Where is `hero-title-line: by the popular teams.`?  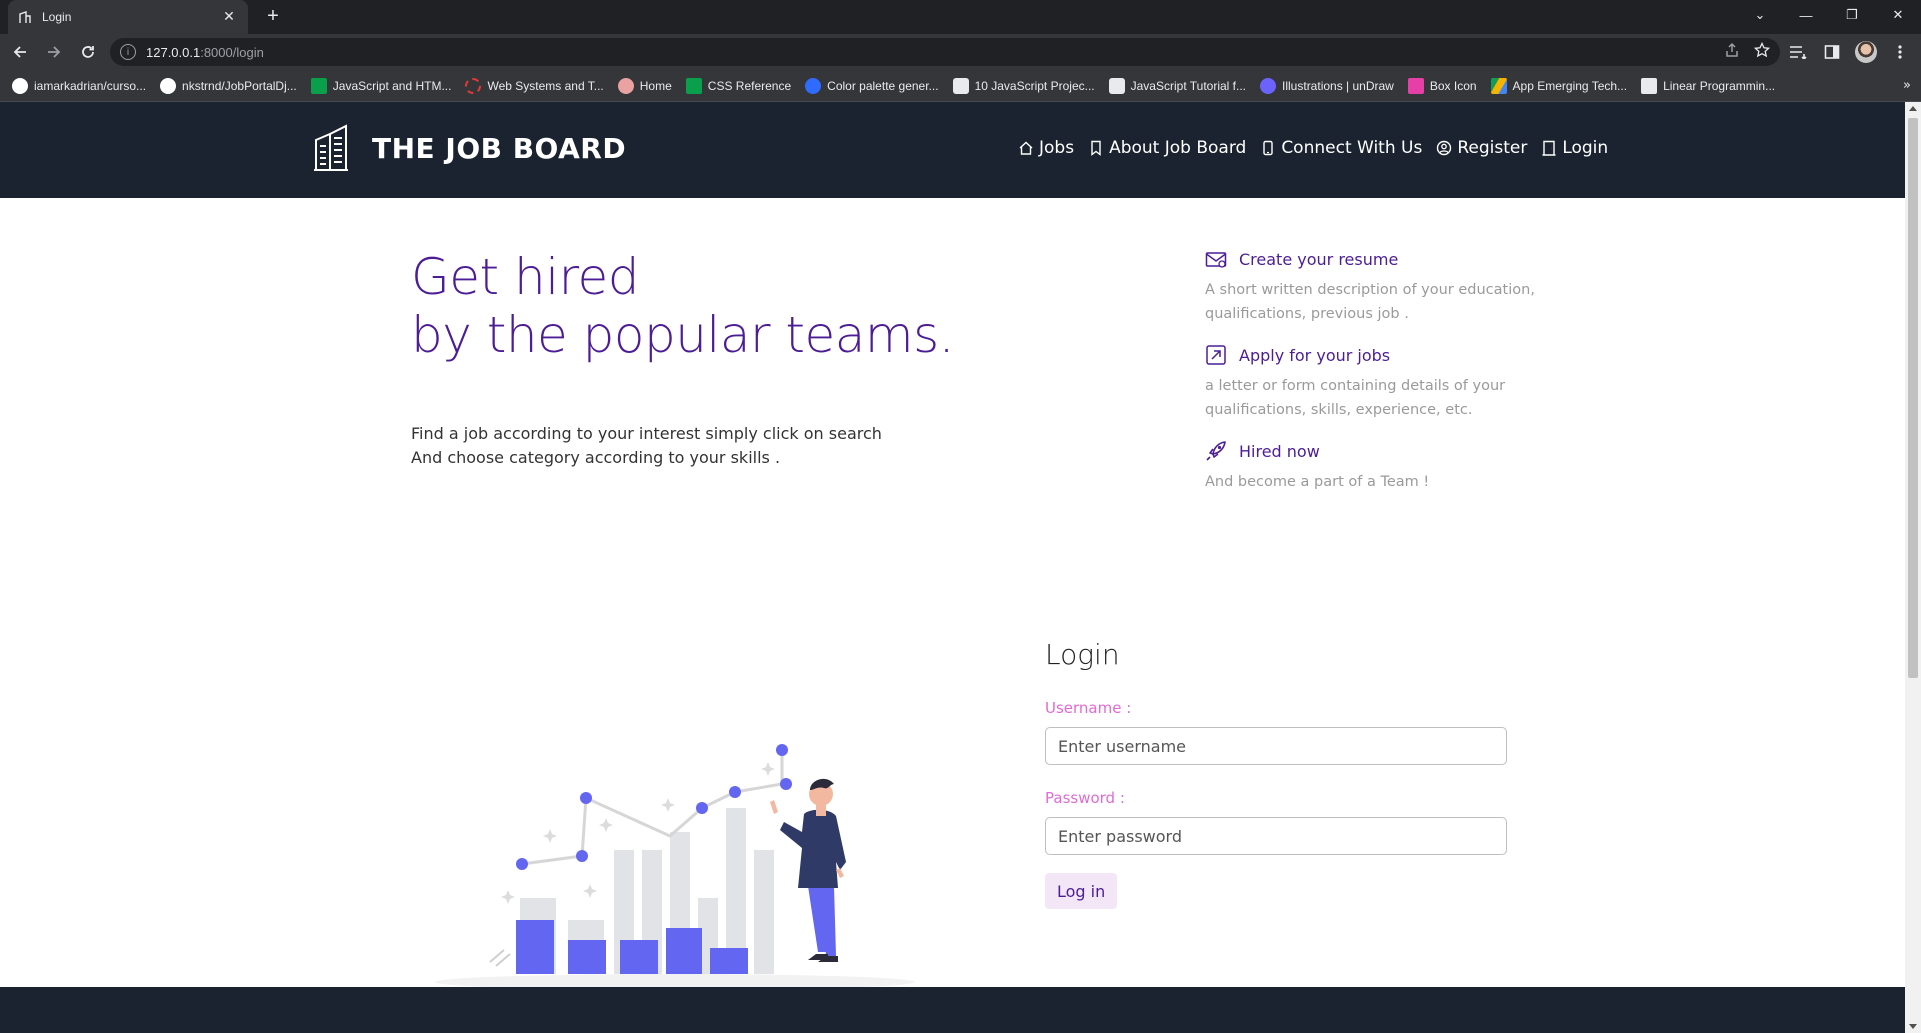
hero-title-line: by the popular teams. is located at coordinates (683, 335).